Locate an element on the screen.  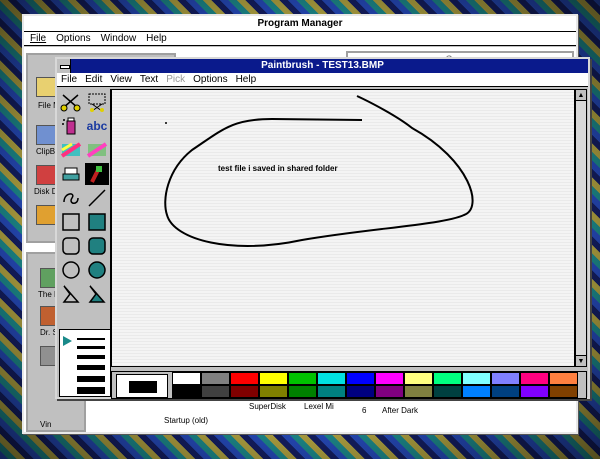
program-manager-menubar: File Options Window Help is located at coordinates (300, 39).